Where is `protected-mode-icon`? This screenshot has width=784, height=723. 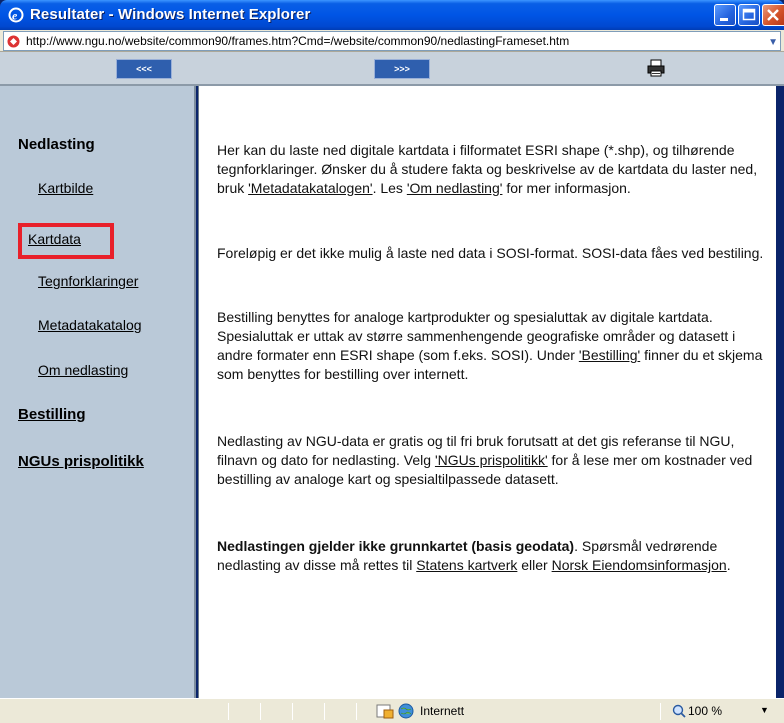
protected-mode-icon is located at coordinates (385, 711).